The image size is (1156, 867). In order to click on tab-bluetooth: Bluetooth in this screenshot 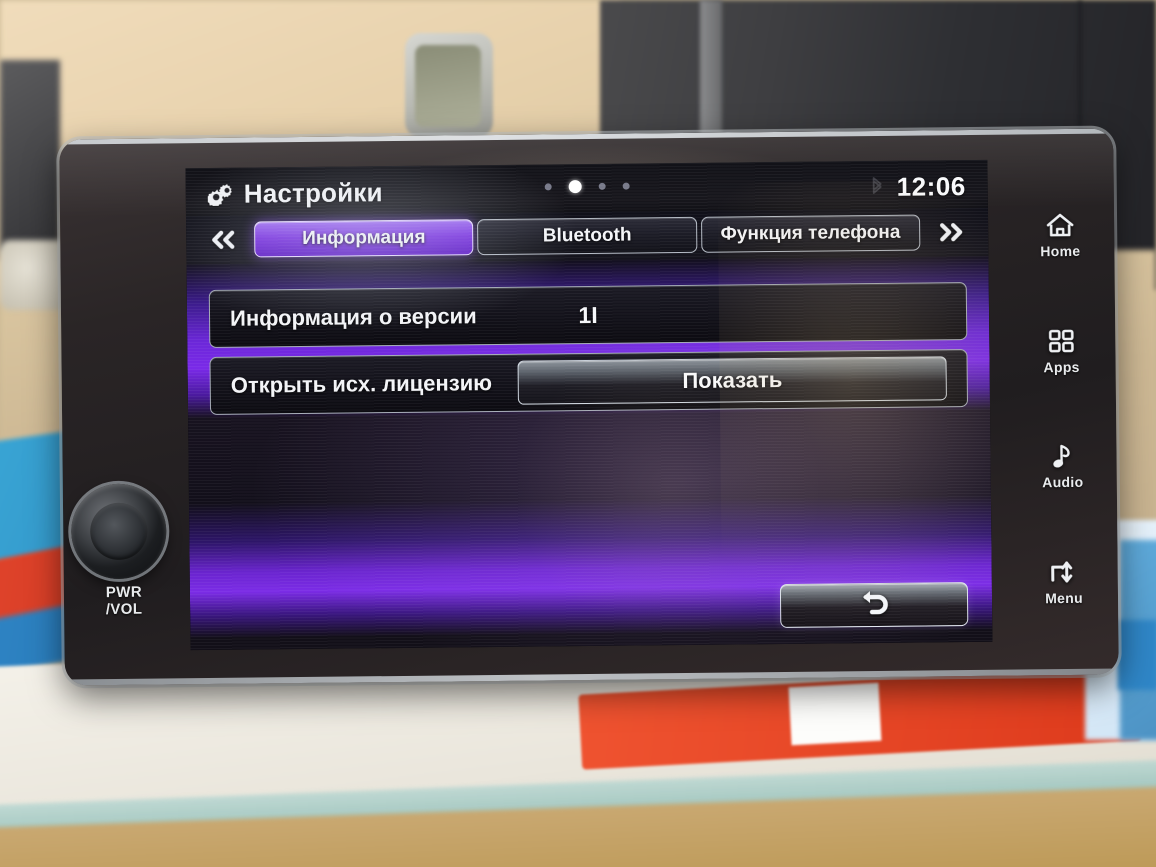, I will do `click(587, 236)`.